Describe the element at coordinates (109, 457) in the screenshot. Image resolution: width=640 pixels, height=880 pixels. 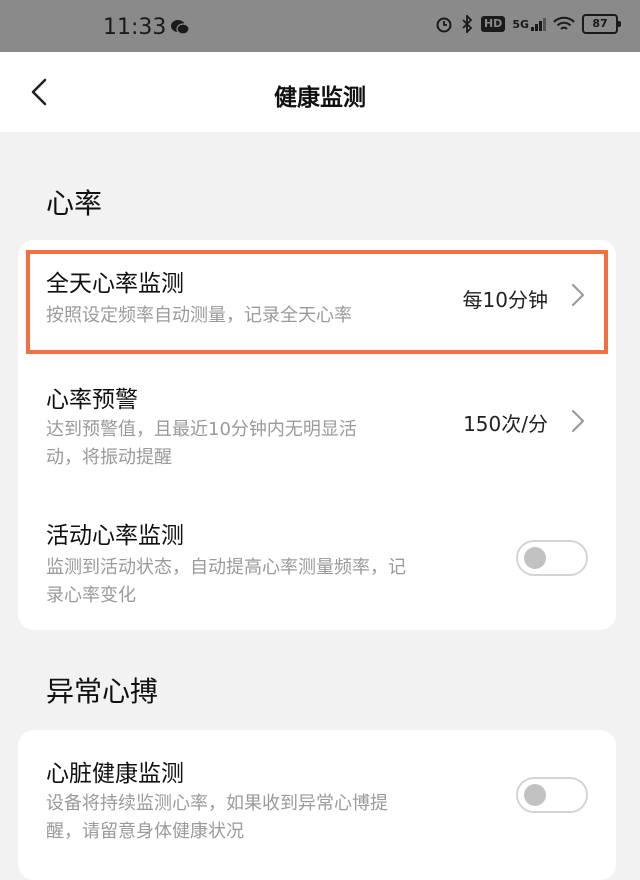
I see `row-desc-line: 动，将振动提醒` at that location.